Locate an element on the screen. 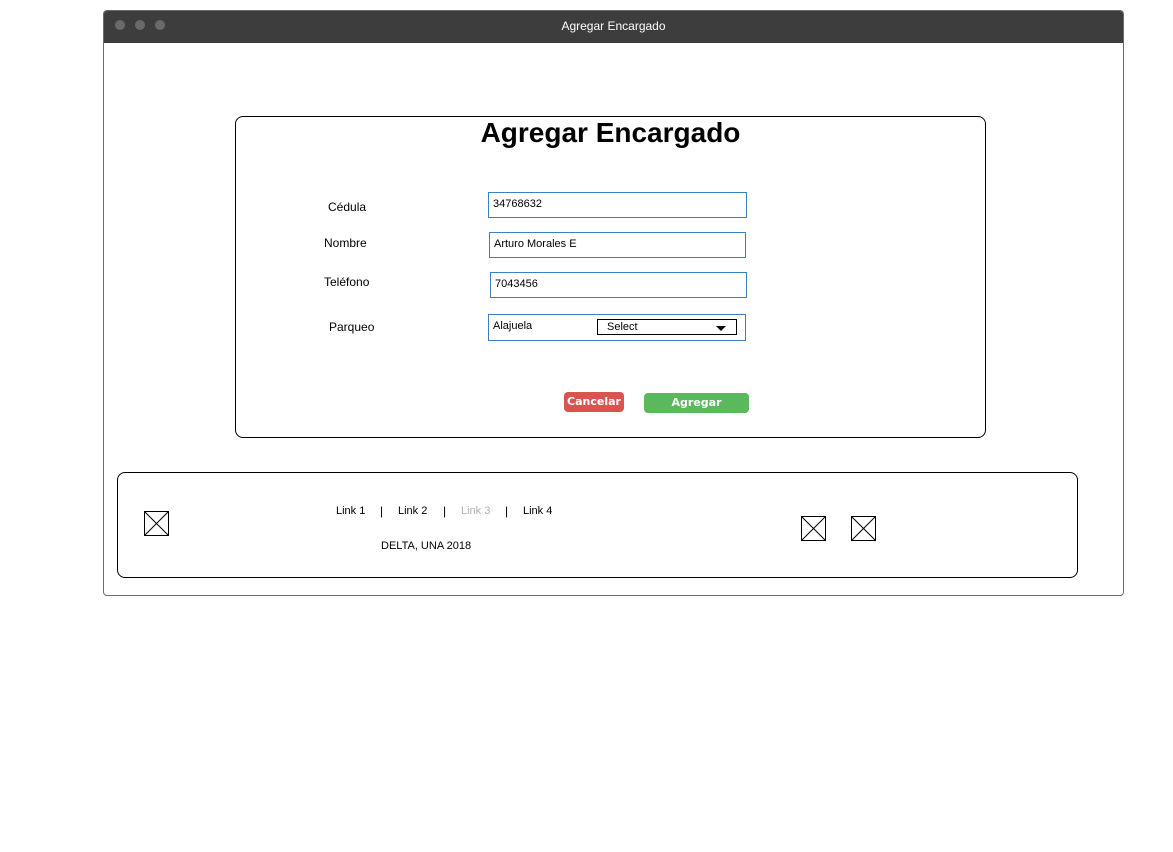 The image size is (1173, 852). cedula-field: 34768632 is located at coordinates (617, 205).